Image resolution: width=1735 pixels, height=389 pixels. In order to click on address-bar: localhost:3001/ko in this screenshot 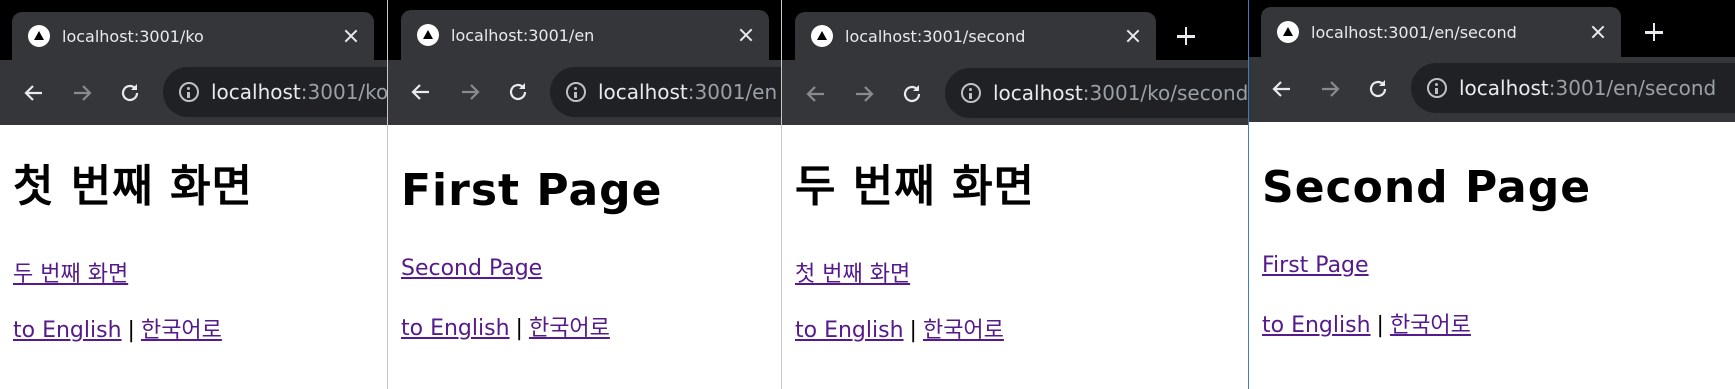, I will do `click(275, 92)`.